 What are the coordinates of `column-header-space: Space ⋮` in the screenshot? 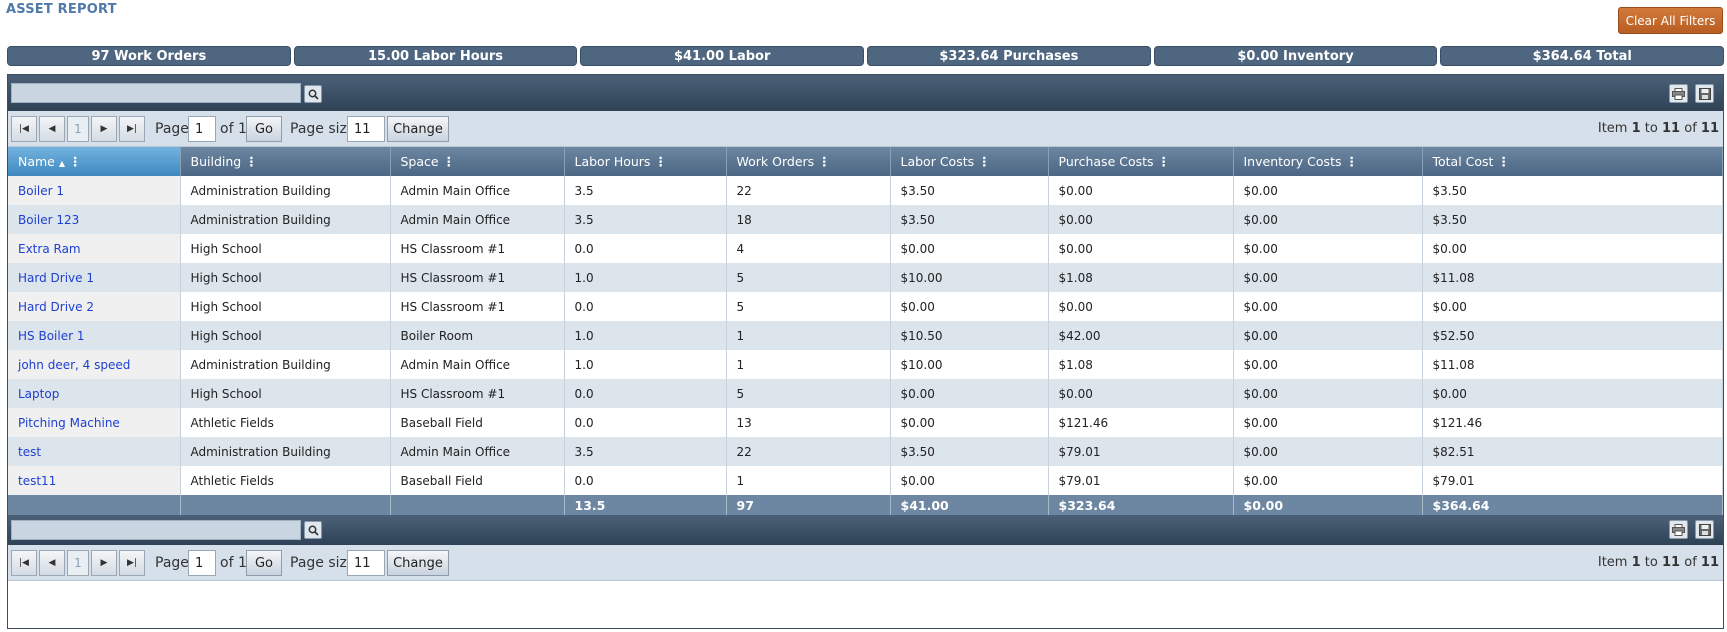 It's located at (477, 161).